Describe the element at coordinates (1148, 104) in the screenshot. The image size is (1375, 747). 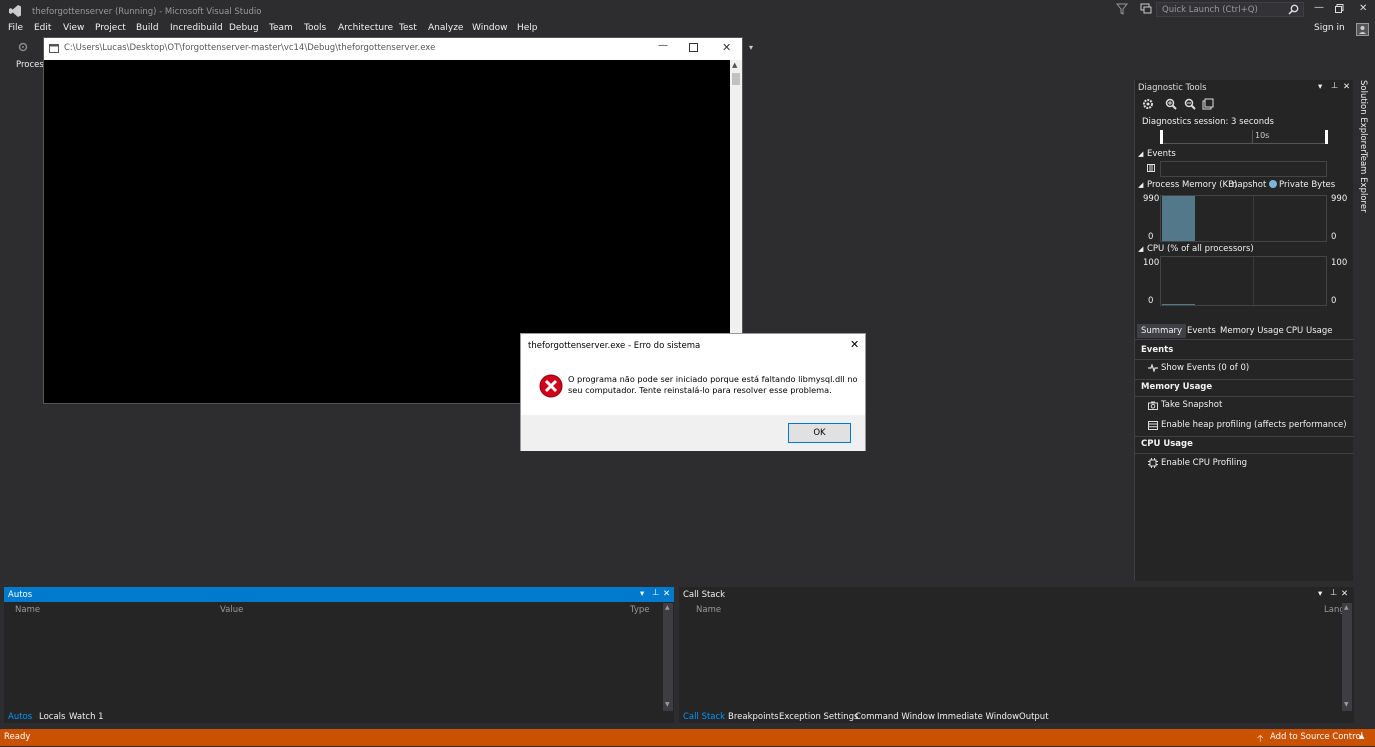
I see `diag-settings-icon` at that location.